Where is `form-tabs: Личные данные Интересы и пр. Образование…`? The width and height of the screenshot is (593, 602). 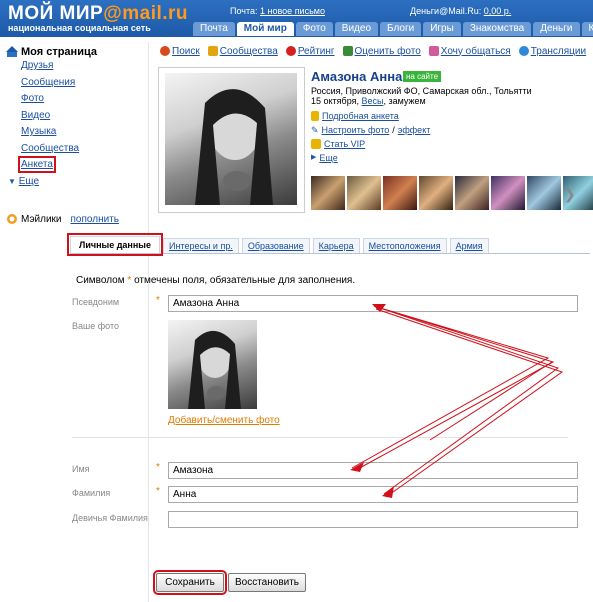 form-tabs: Личные данные Интересы и пр. Образование… is located at coordinates (328, 244).